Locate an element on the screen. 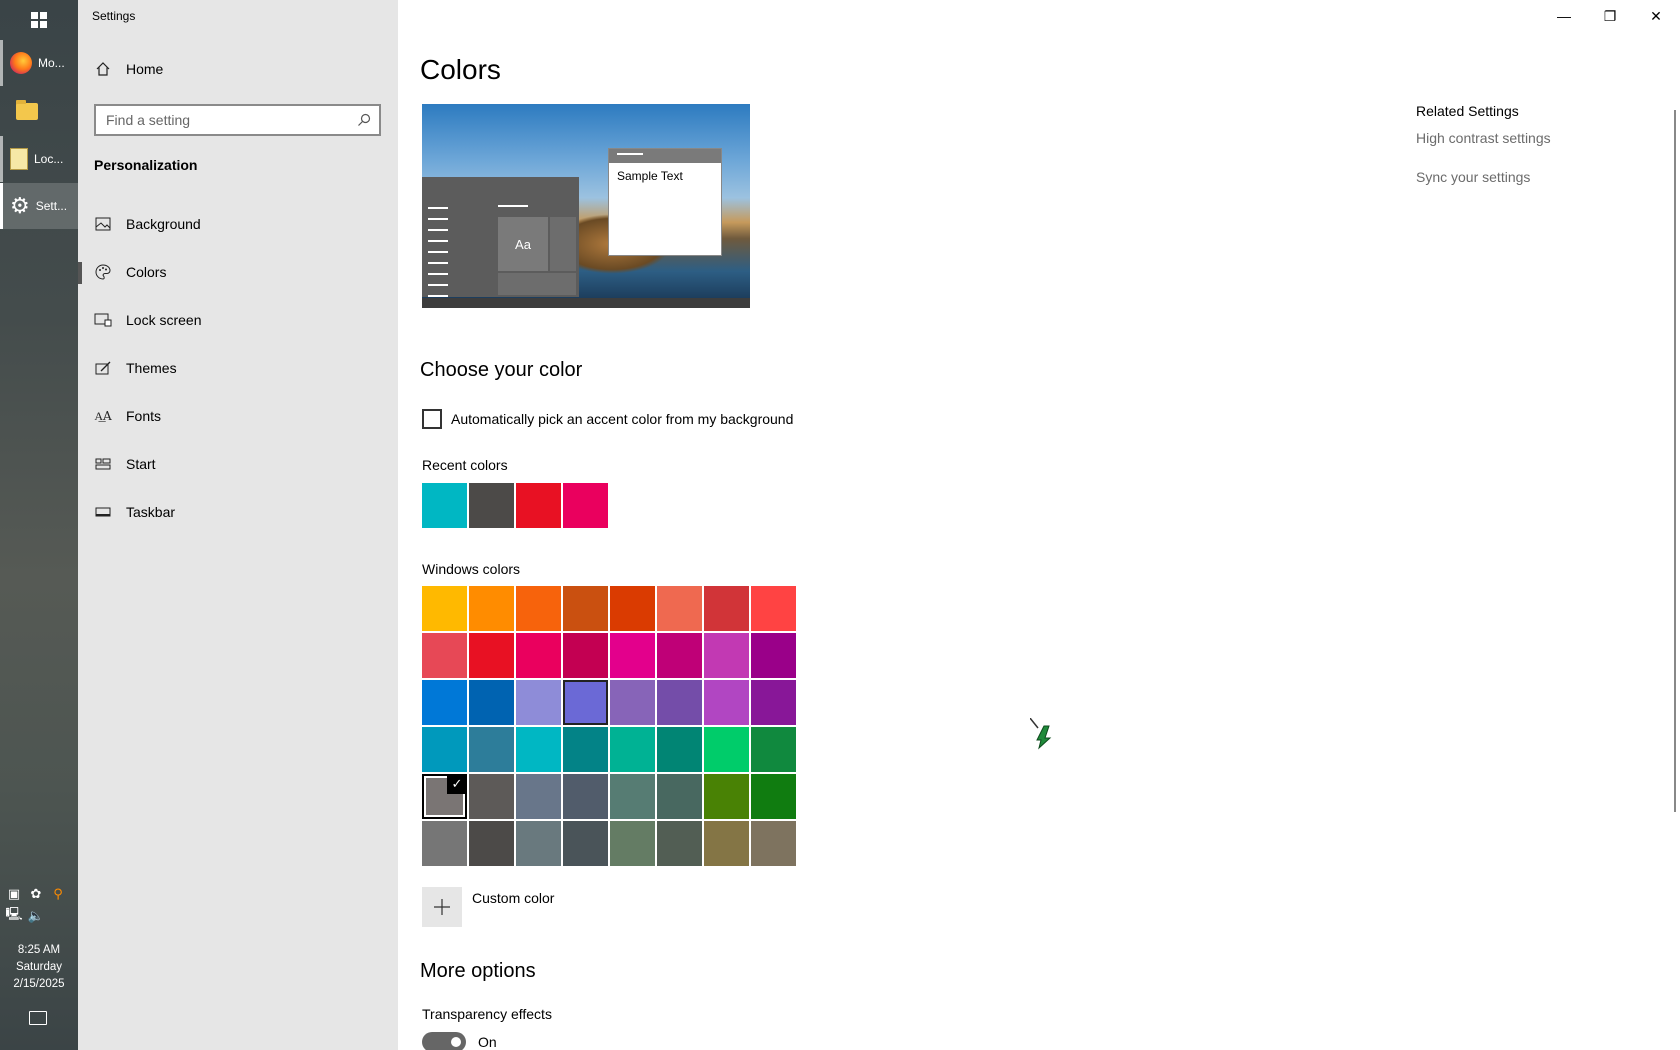  clock: 8:25 AM Saturday 2/15/2025 is located at coordinates (39, 967).